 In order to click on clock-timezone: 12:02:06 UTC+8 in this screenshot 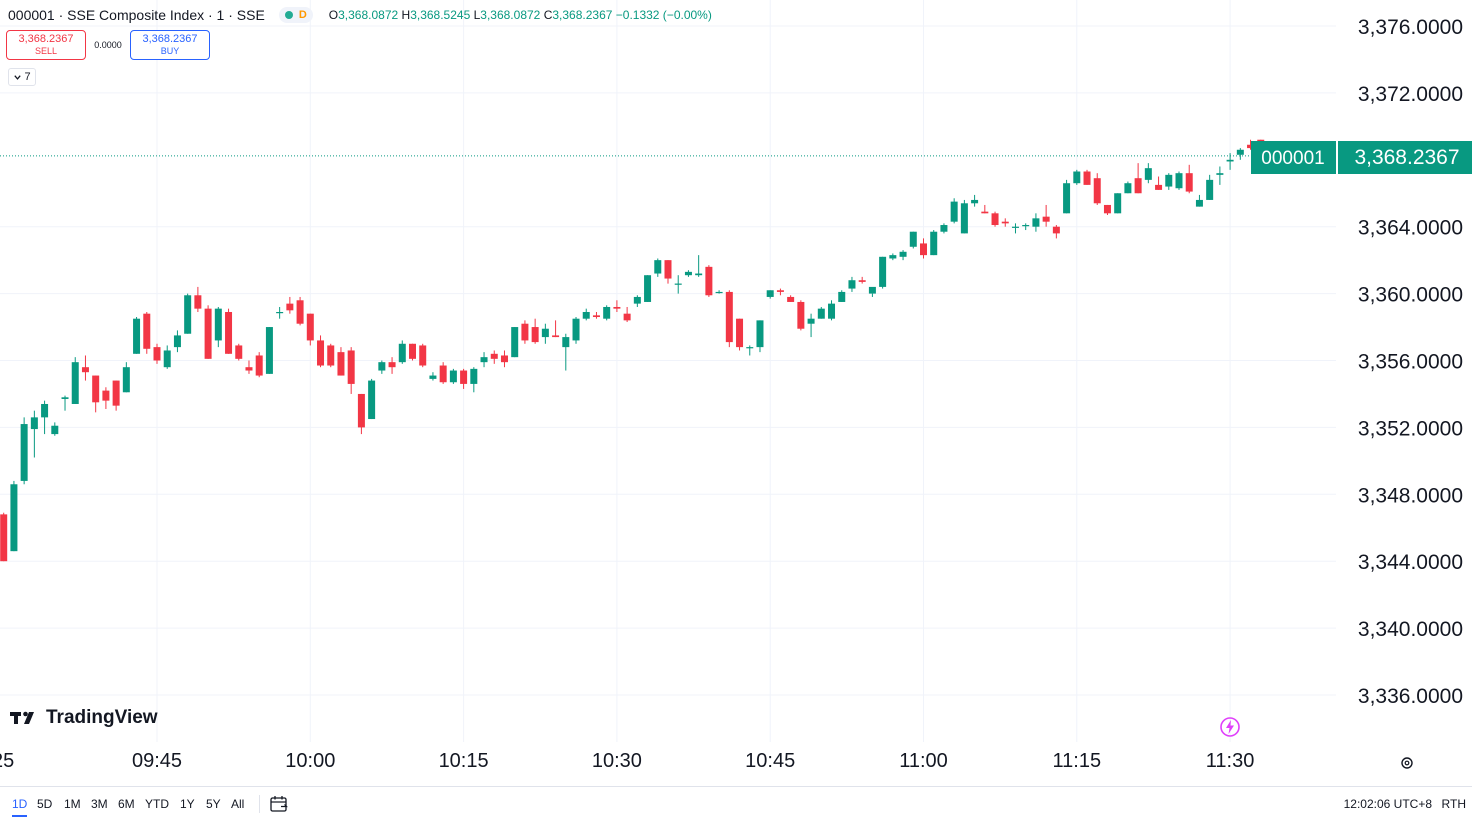, I will do `click(1388, 804)`.